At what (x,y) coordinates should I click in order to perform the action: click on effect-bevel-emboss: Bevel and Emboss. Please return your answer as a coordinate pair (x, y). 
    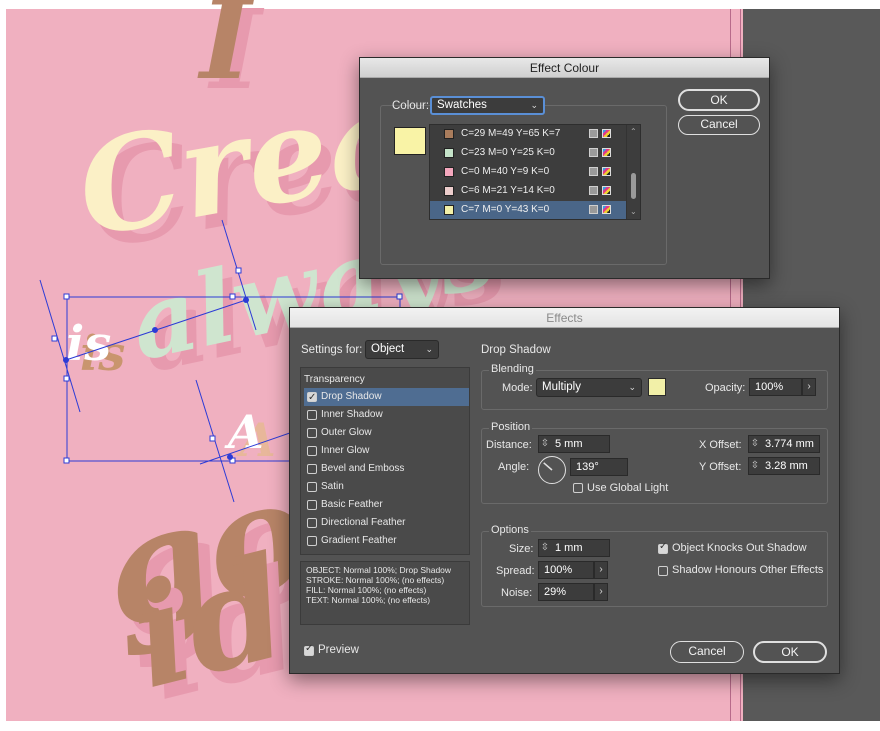
    Looking at the image, I should click on (386, 469).